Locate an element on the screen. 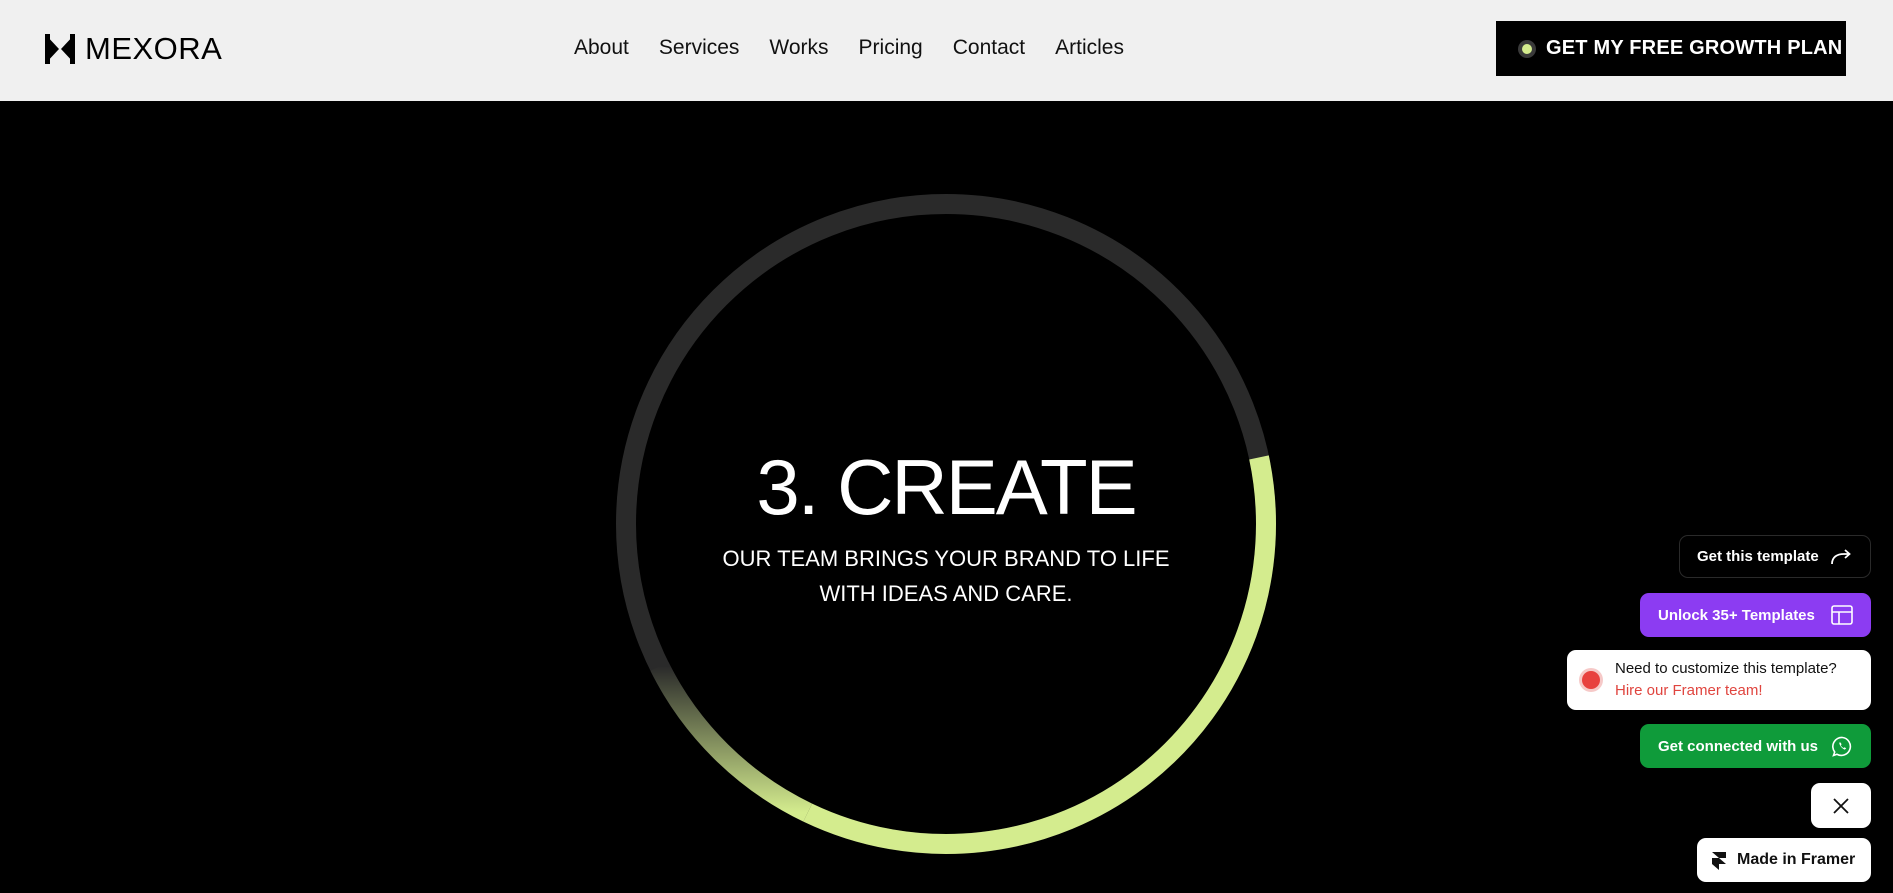 The width and height of the screenshot is (1893, 893). whatsapp-contact-label: Get connected with us is located at coordinates (1738, 746).